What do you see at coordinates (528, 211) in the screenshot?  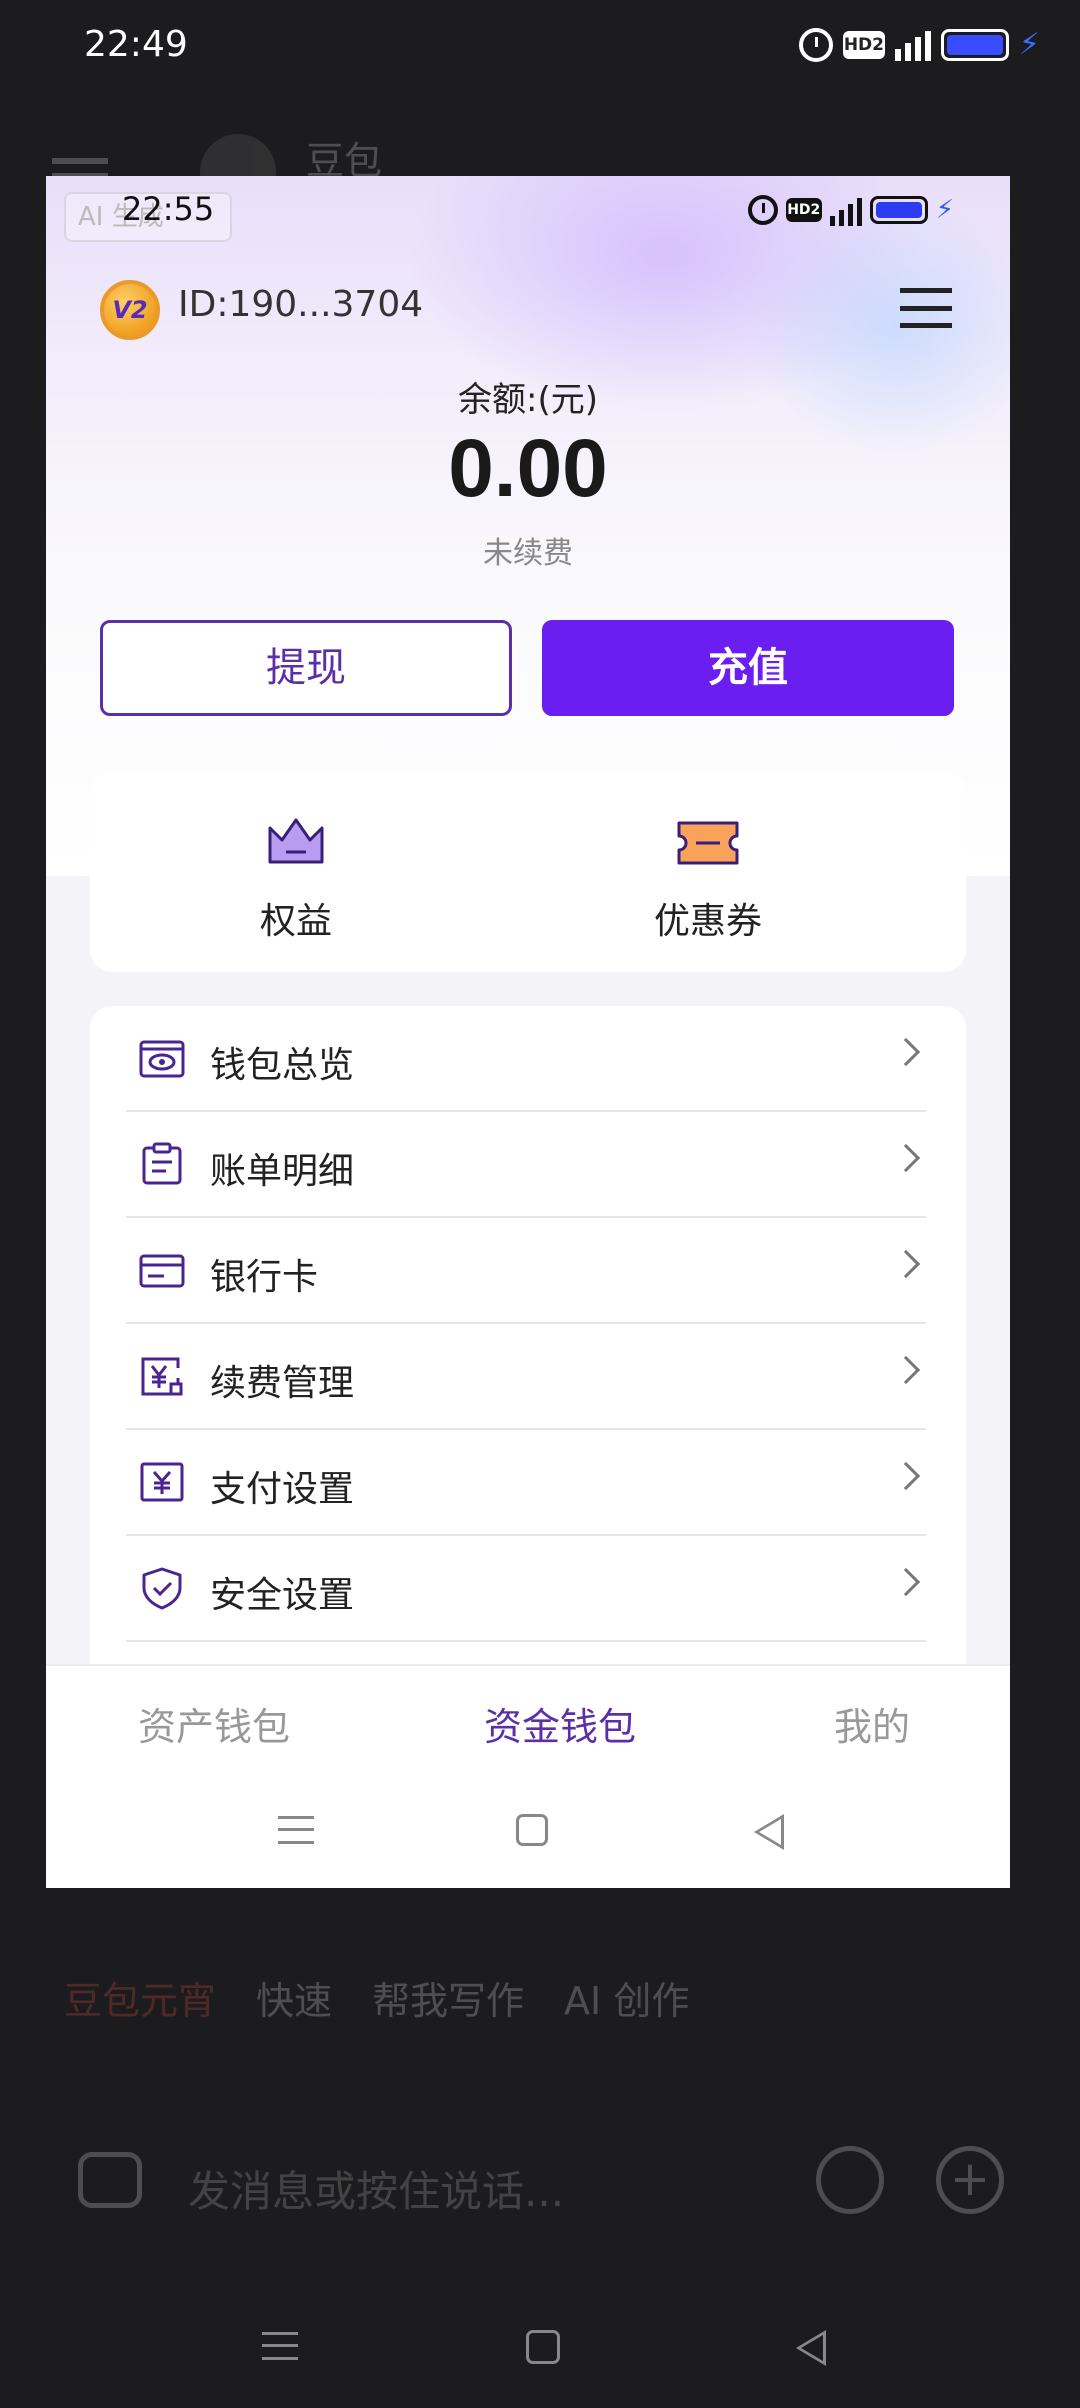 I see `app-status-bar: AI 生成 22:55 HD2 ⚡` at bounding box center [528, 211].